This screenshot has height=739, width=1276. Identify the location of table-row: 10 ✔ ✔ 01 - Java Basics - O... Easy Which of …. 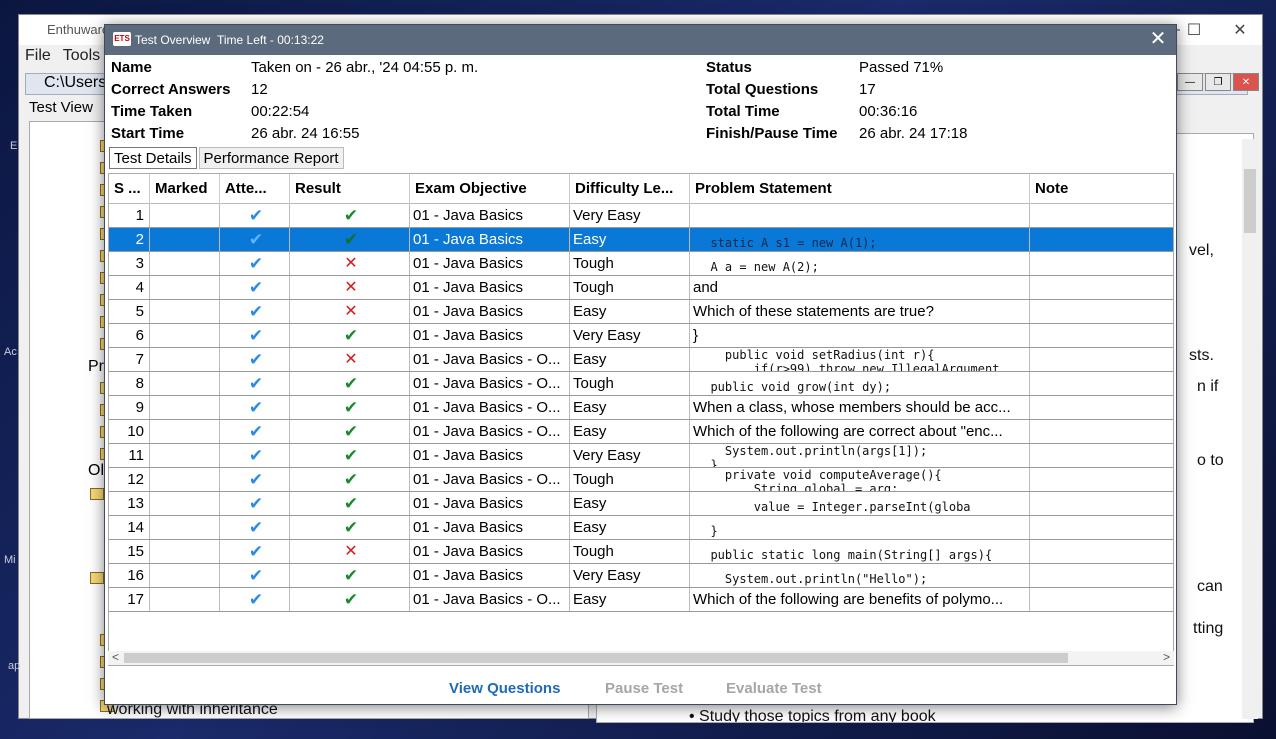
(641, 432).